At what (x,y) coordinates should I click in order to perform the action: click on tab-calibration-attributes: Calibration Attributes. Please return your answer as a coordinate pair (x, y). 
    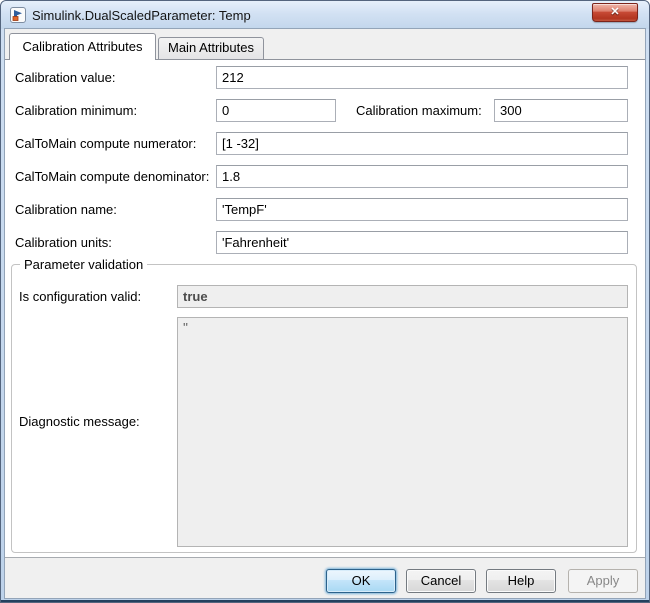
    Looking at the image, I should click on (82, 46).